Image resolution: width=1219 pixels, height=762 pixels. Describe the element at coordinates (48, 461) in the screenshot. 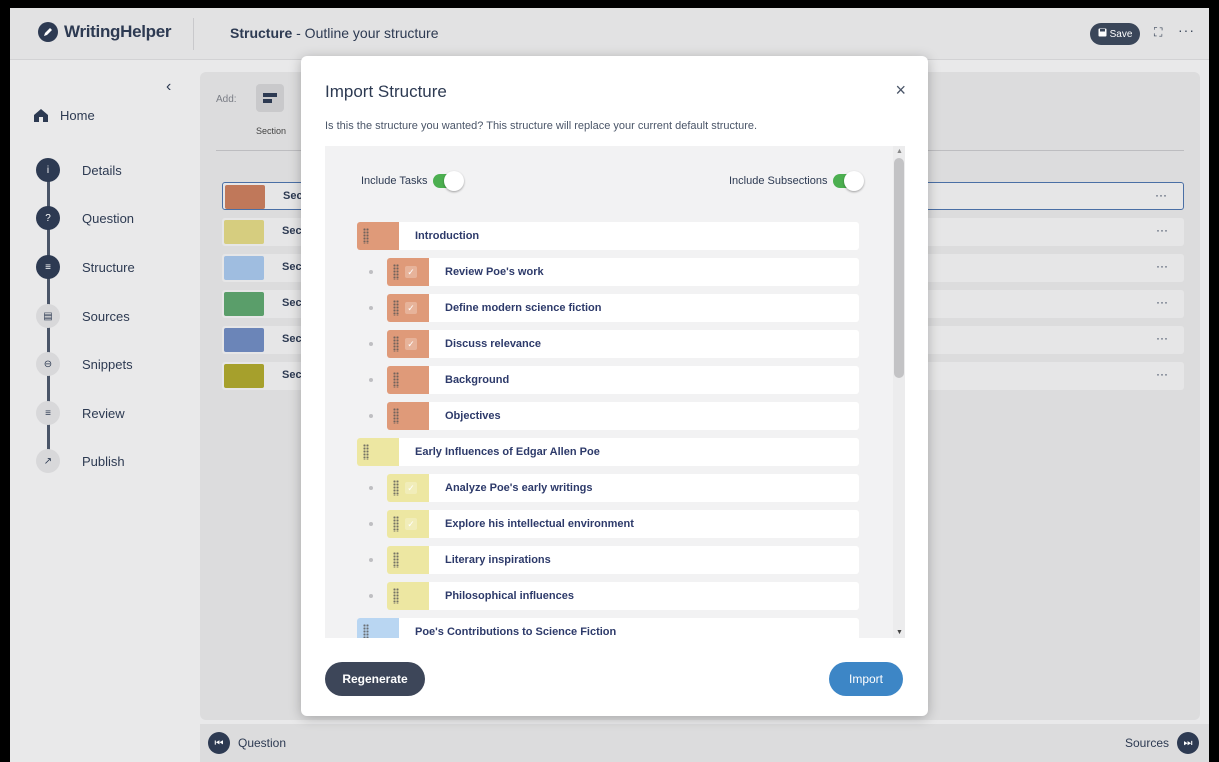

I see `publish-icon: ↗` at that location.